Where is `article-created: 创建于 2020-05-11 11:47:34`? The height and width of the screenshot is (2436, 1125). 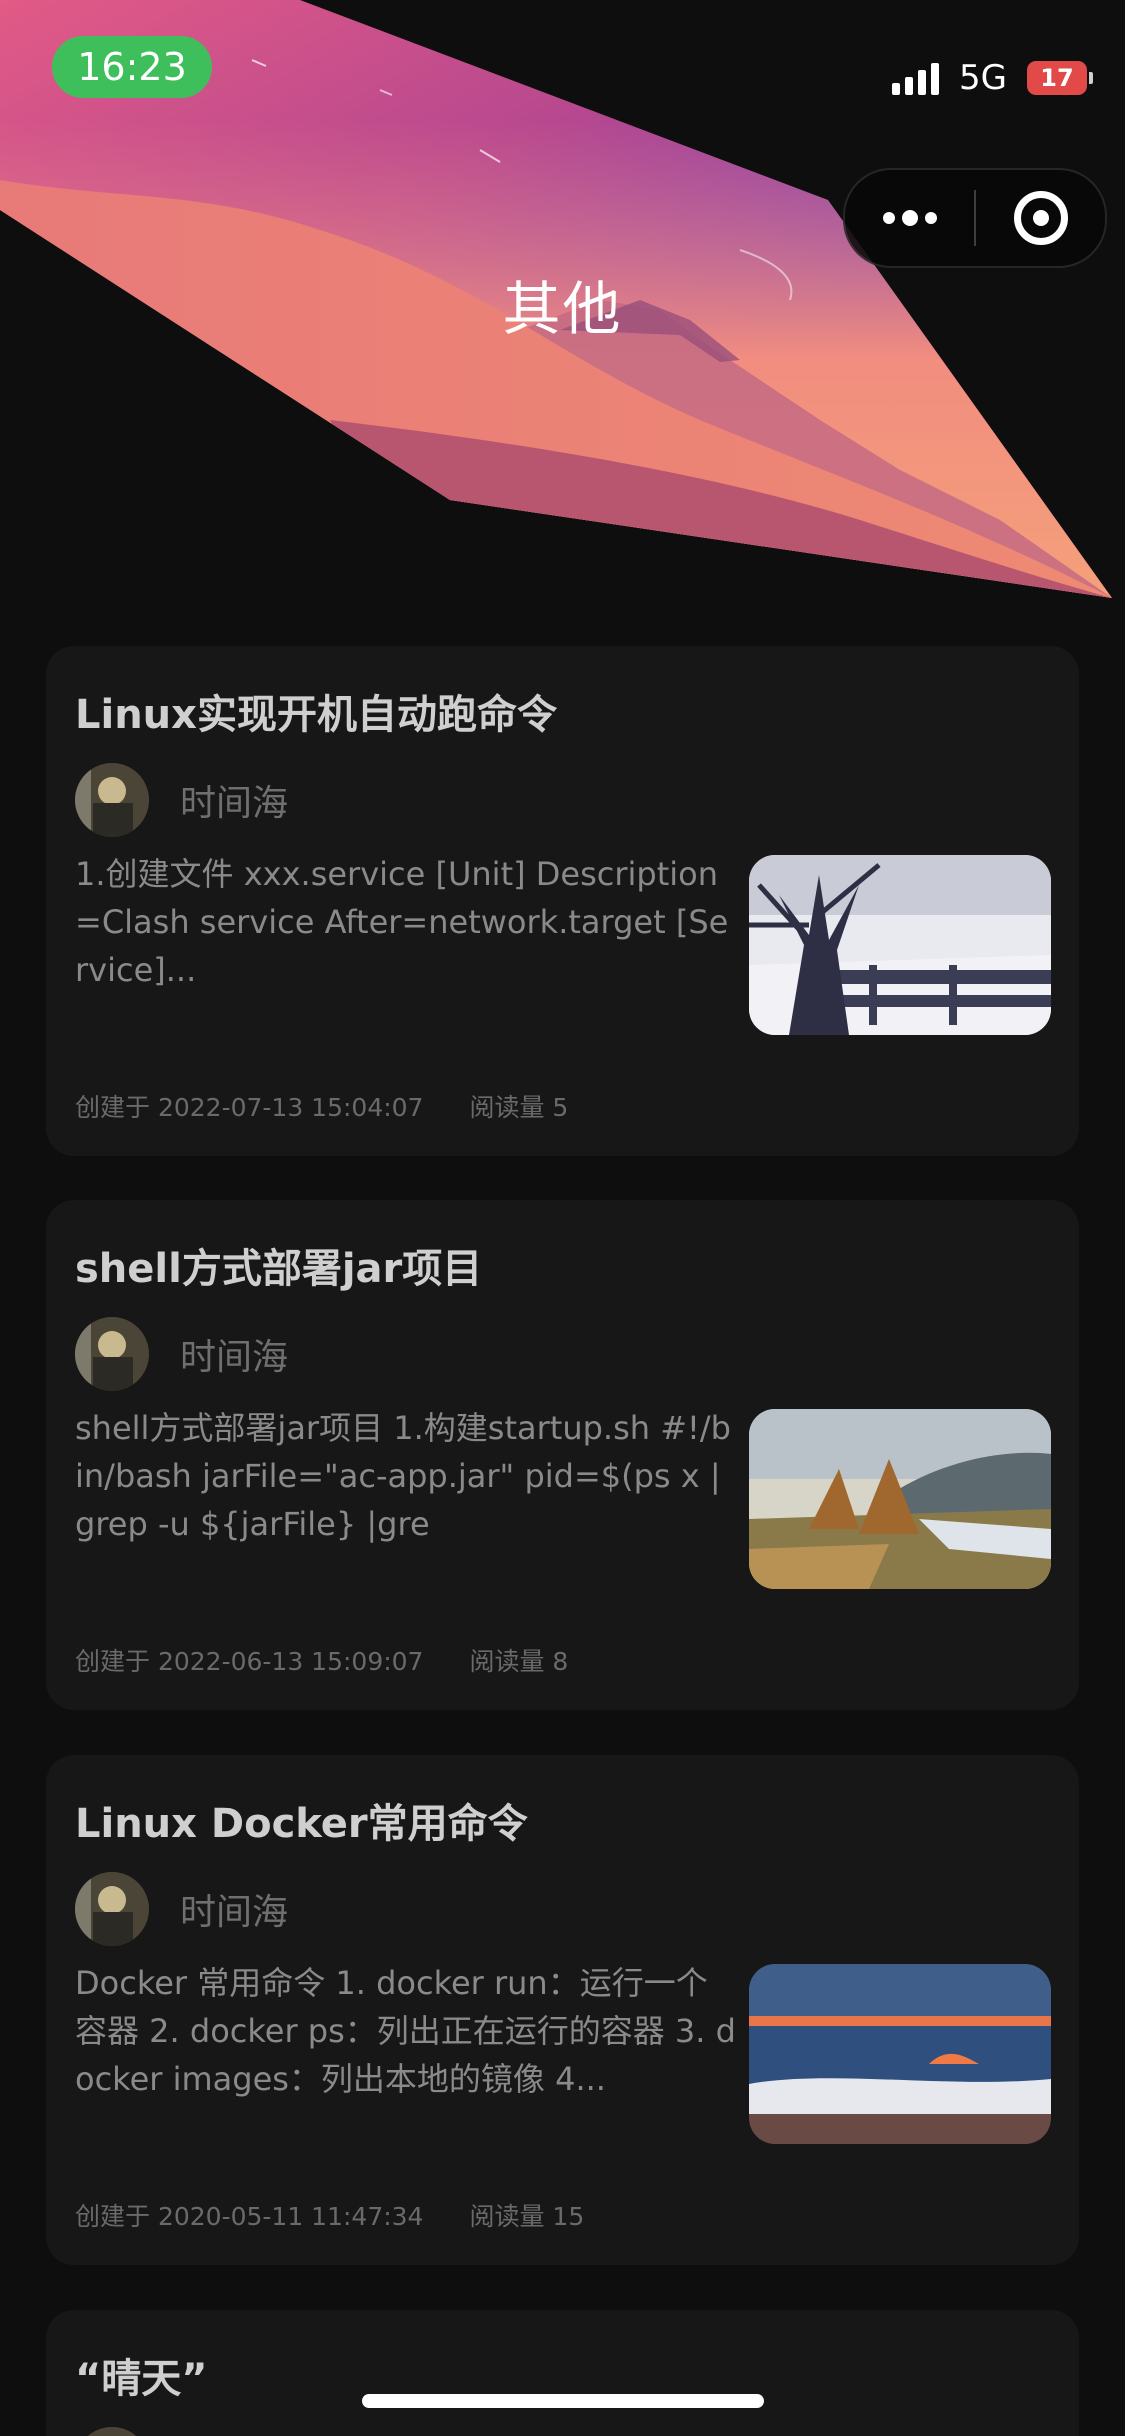
article-created: 创建于 2020-05-11 11:47:34 is located at coordinates (249, 2216).